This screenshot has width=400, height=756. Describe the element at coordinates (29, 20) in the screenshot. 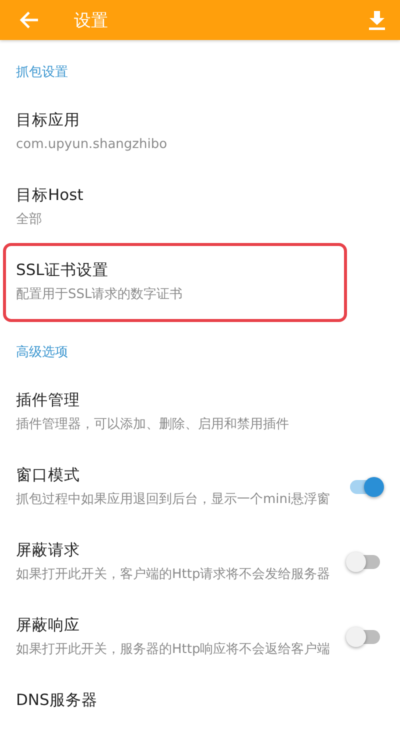

I see `back-arrow-icon` at that location.